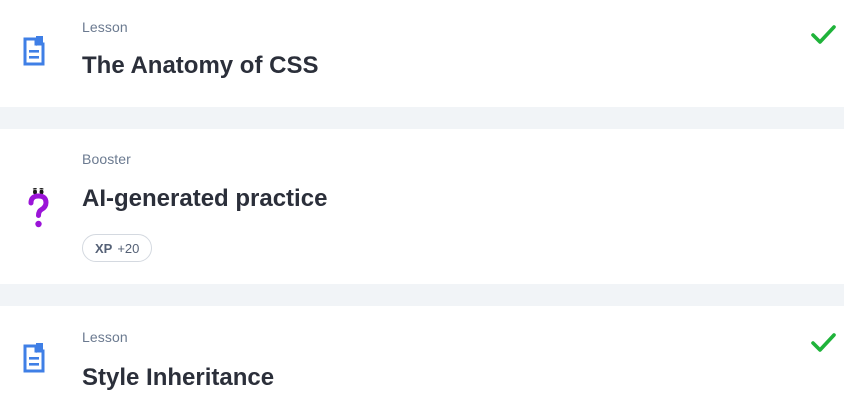  What do you see at coordinates (104, 248) in the screenshot?
I see `xp-label: XP` at bounding box center [104, 248].